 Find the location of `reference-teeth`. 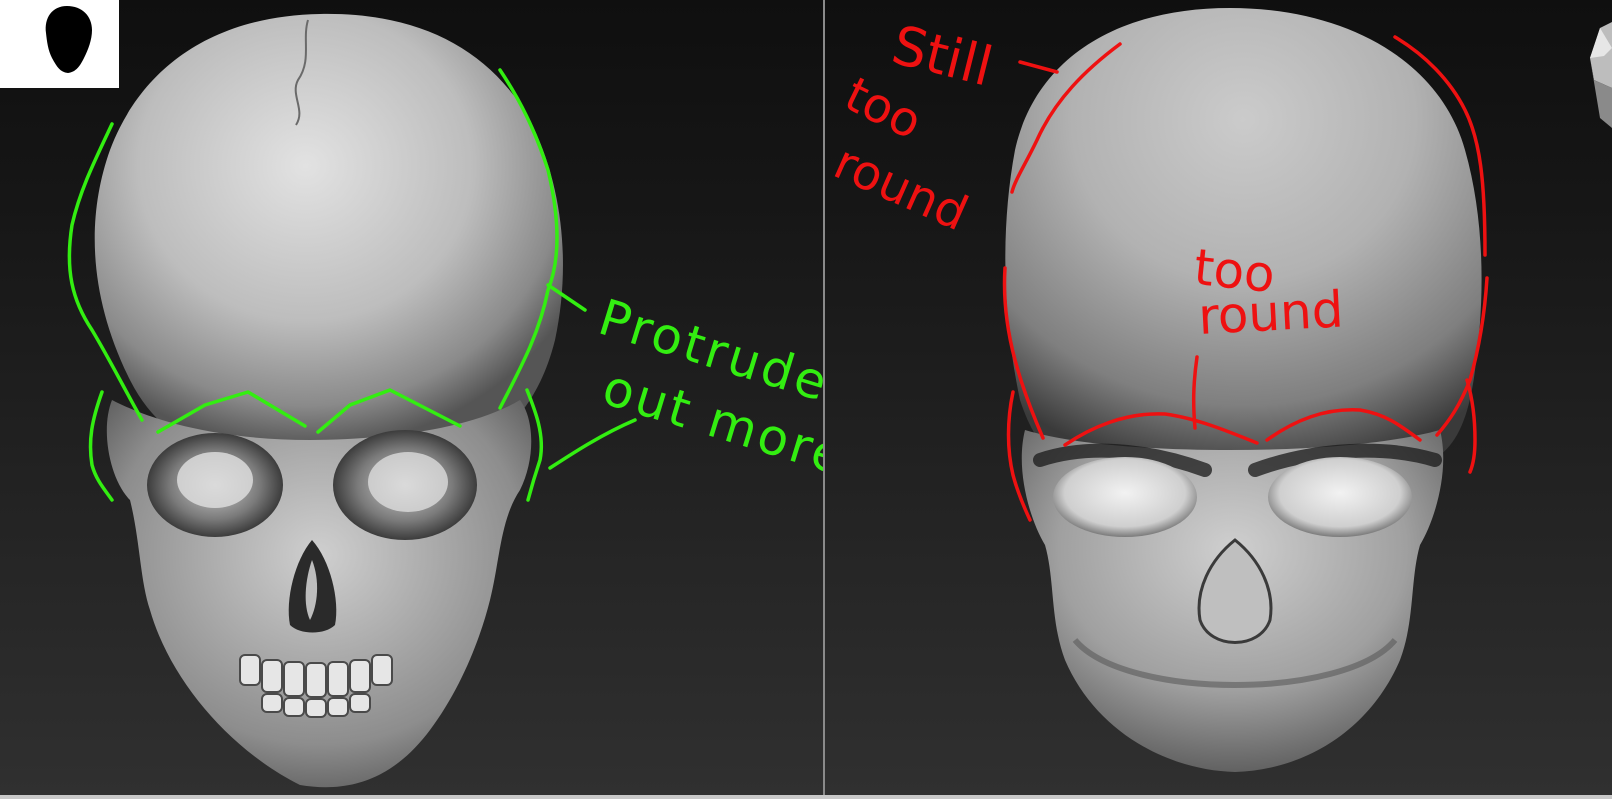

reference-teeth is located at coordinates (316, 686).